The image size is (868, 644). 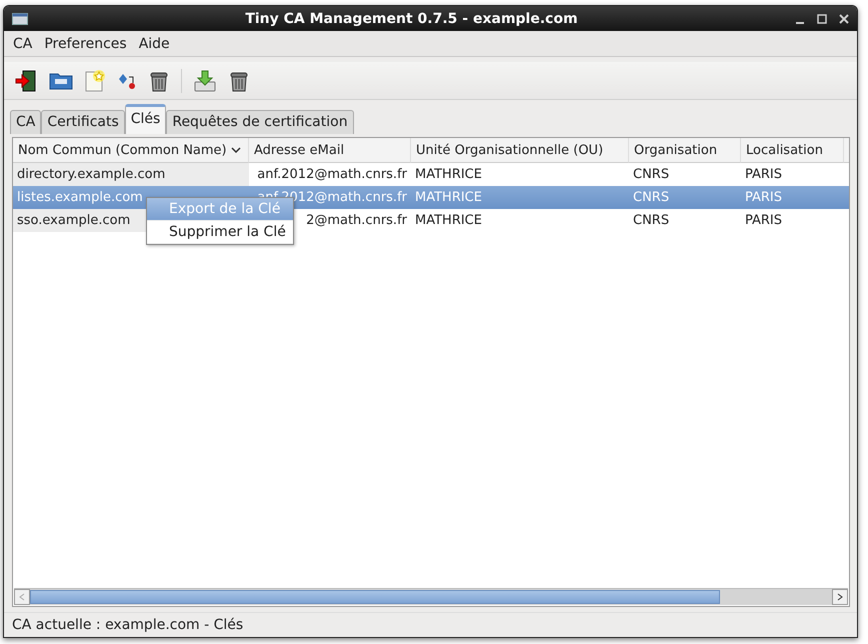 I want to click on menu-item: CA, so click(x=23, y=44).